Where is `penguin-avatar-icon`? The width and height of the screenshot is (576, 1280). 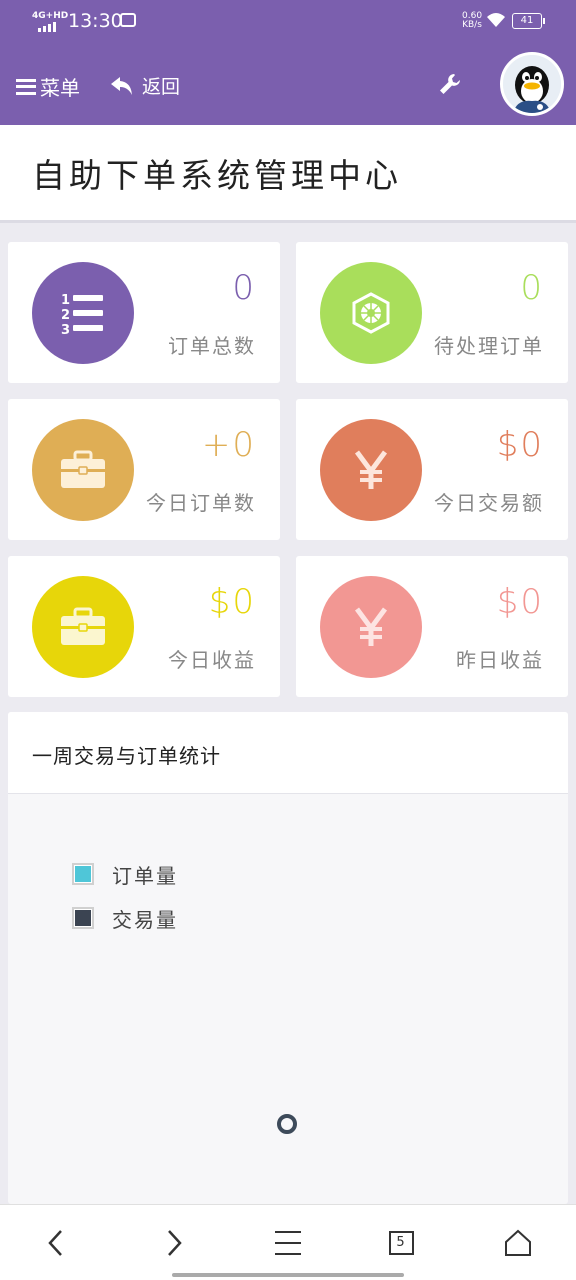
penguin-avatar-icon is located at coordinates (532, 84).